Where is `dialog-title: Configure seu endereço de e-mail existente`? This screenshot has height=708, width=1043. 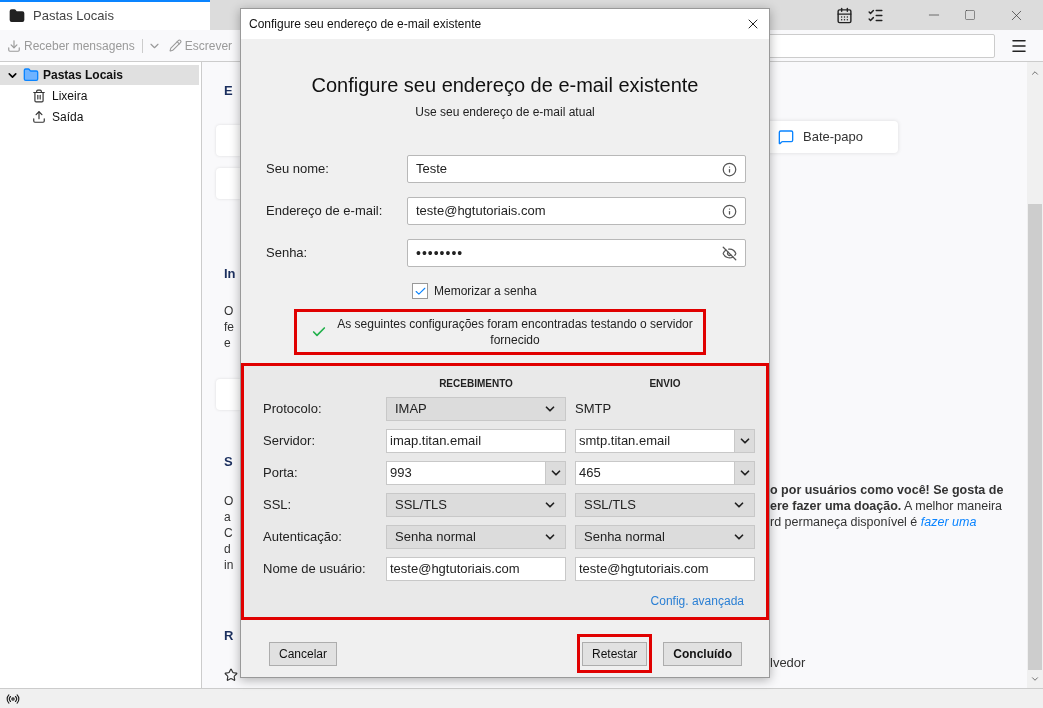 dialog-title: Configure seu endereço de e-mail existente is located at coordinates (365, 24).